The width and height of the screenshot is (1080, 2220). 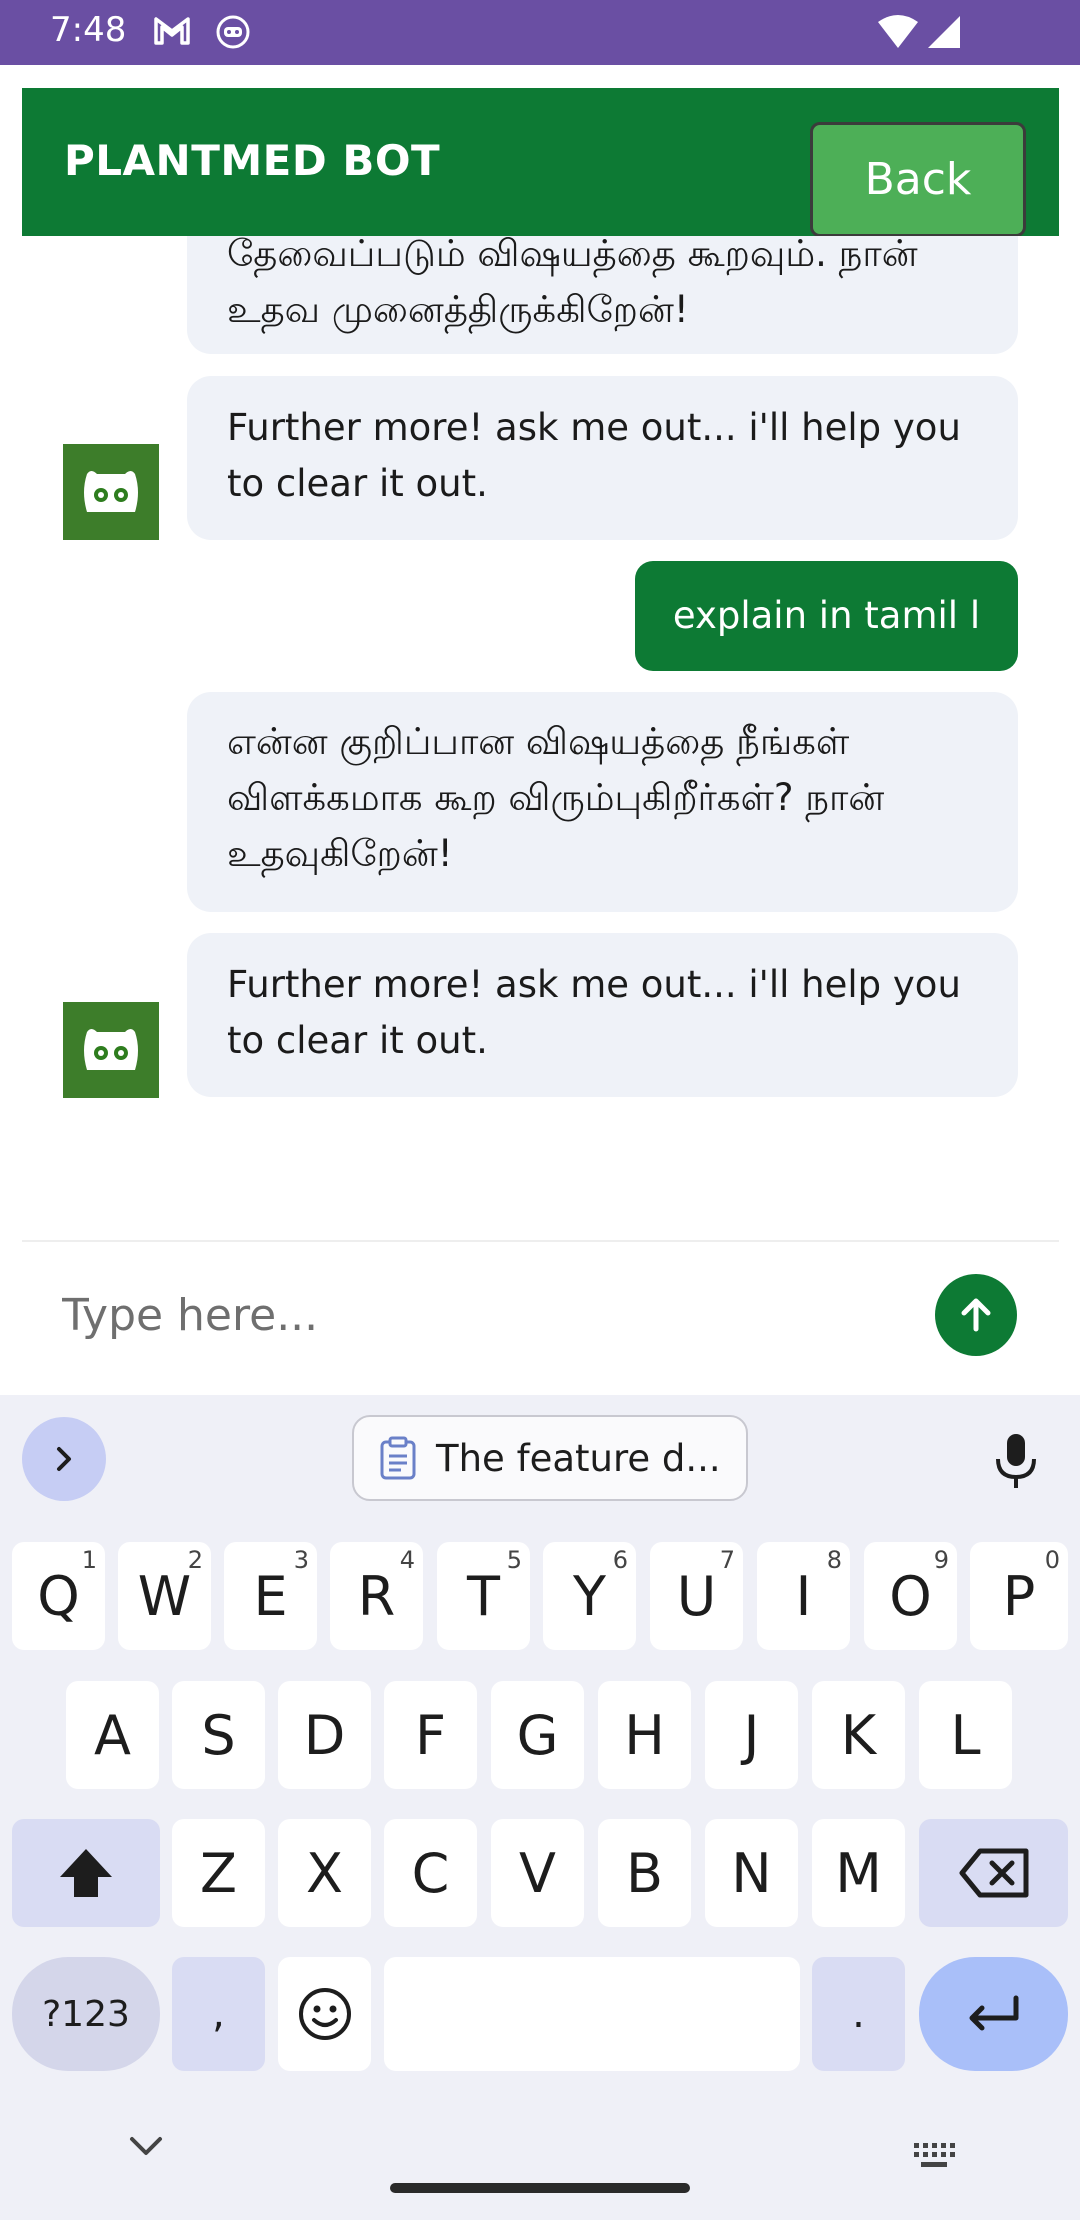 I want to click on symbols-key: ?123, so click(x=86, y=2014).